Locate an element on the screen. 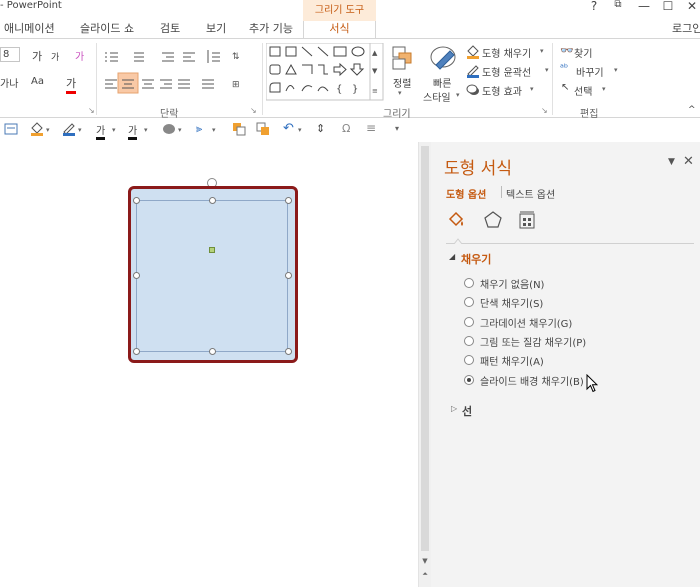  align-text-icon: ≡ is located at coordinates (371, 128).